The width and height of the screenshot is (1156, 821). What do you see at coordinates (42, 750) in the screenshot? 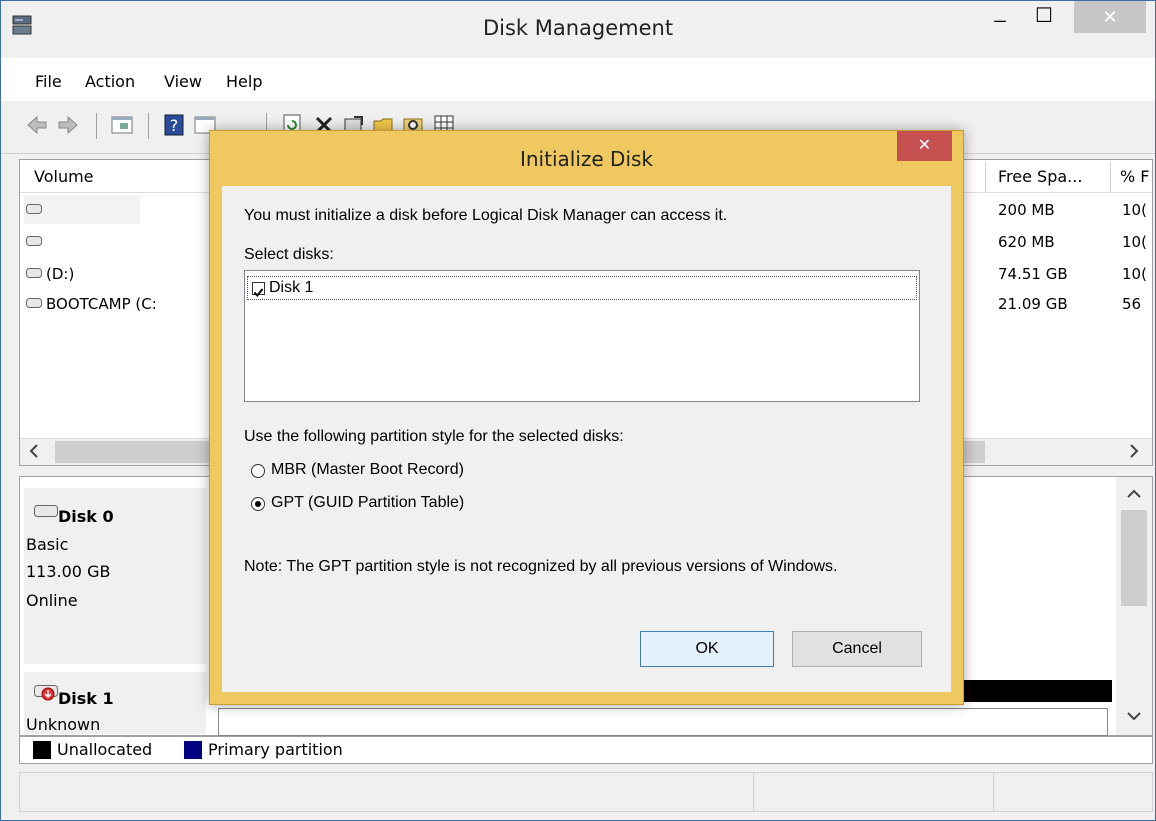
I see `unallocated-swatch` at bounding box center [42, 750].